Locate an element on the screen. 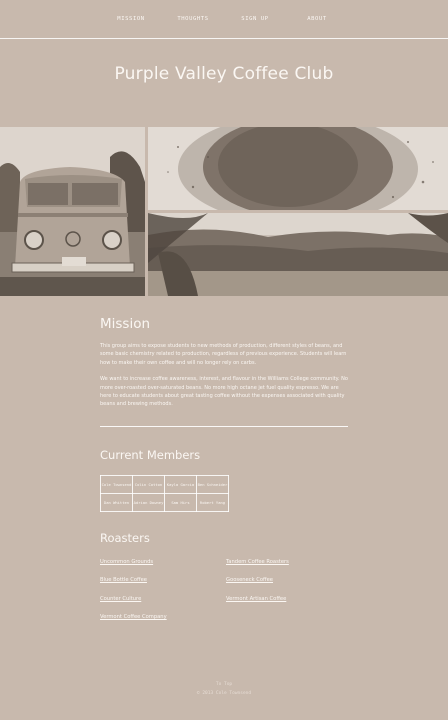 The width and height of the screenshot is (448, 720). section-divider is located at coordinates (224, 426).